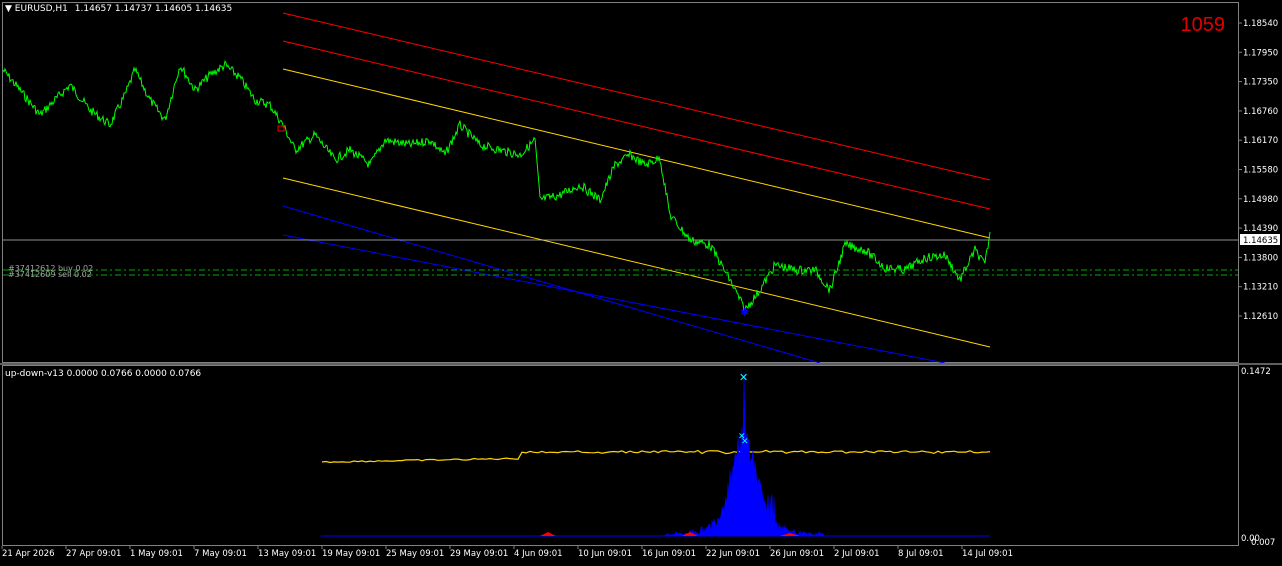 This screenshot has height=566, width=1282. I want to click on channel-line-blue, so click(551, 284).